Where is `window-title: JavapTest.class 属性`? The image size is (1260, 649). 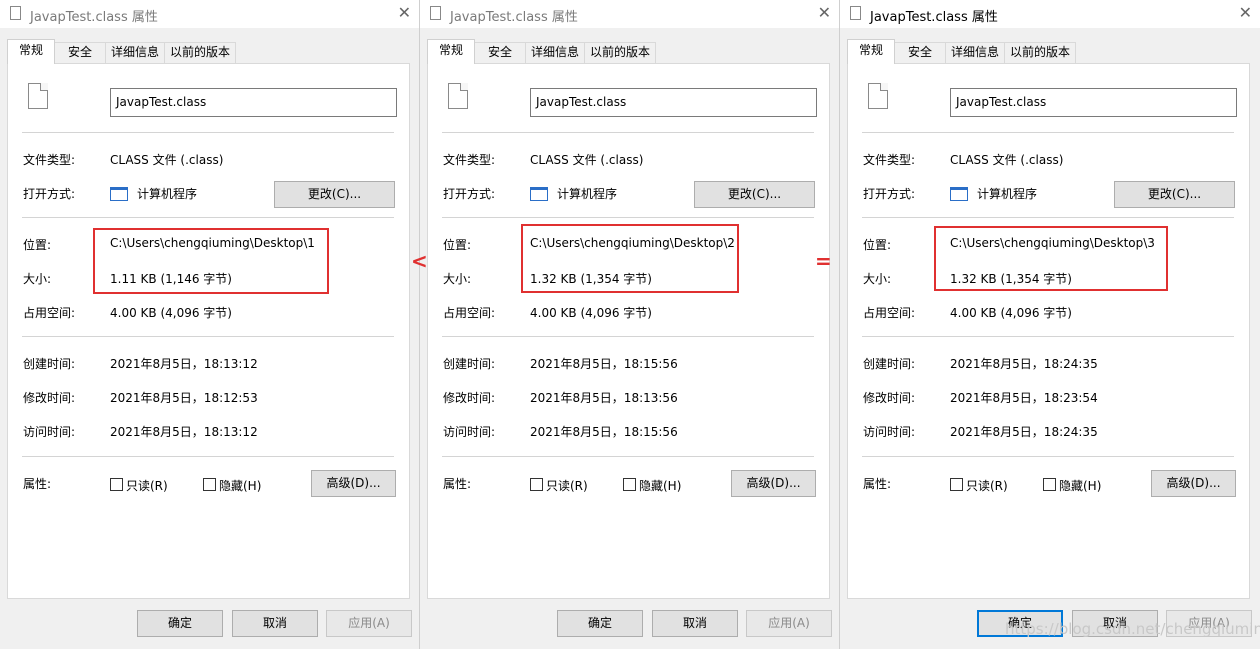 window-title: JavapTest.class 属性 is located at coordinates (514, 17).